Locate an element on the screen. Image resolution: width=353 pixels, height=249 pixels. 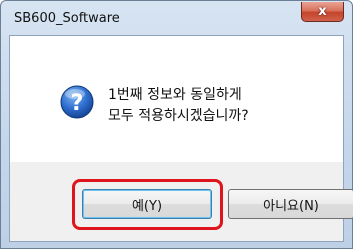
question-icon: ? is located at coordinates (77, 102).